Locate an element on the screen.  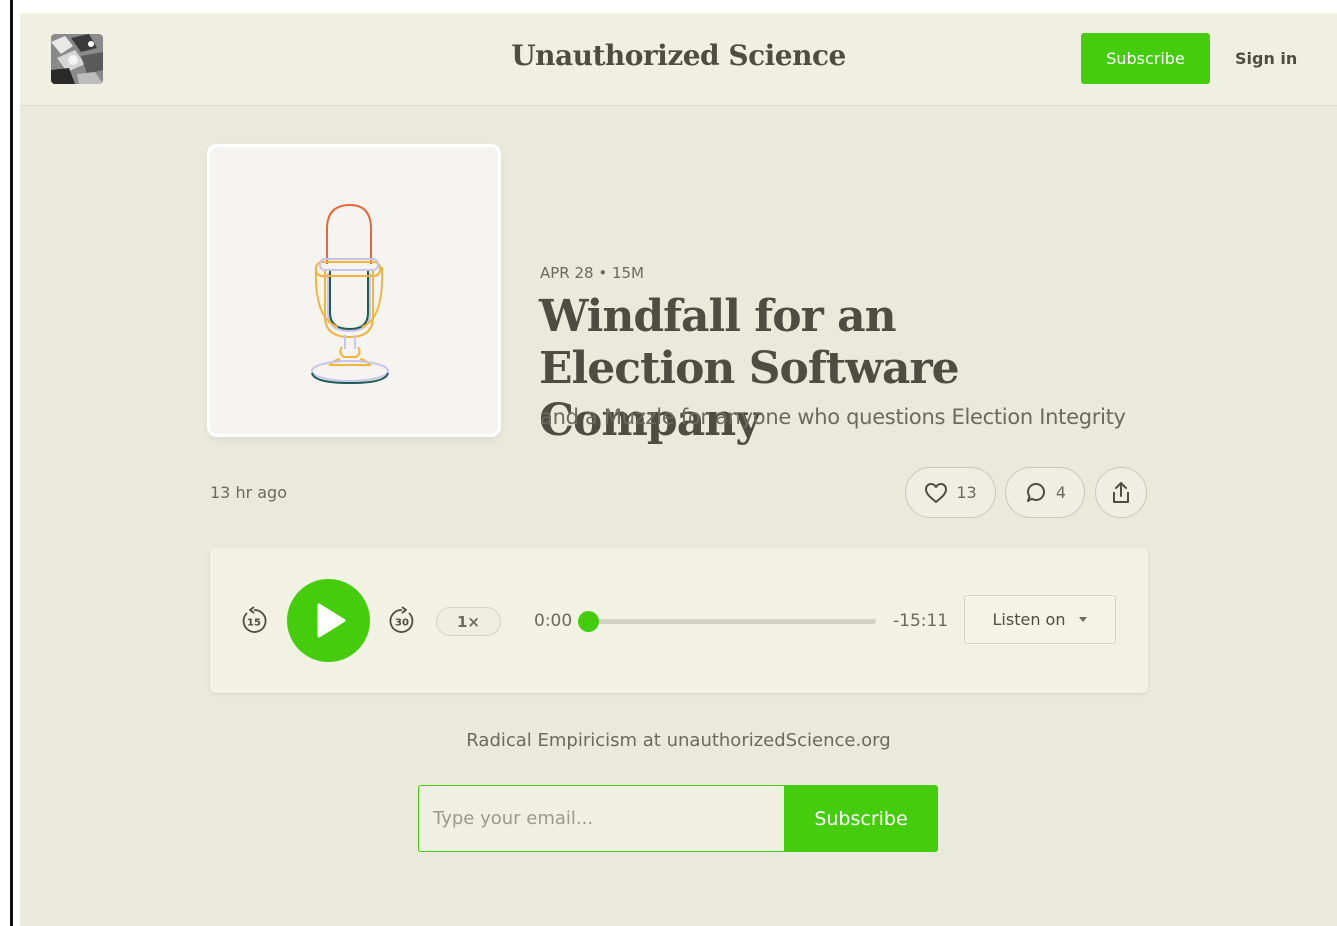
playback-speed-button: 1× is located at coordinates (468, 621).